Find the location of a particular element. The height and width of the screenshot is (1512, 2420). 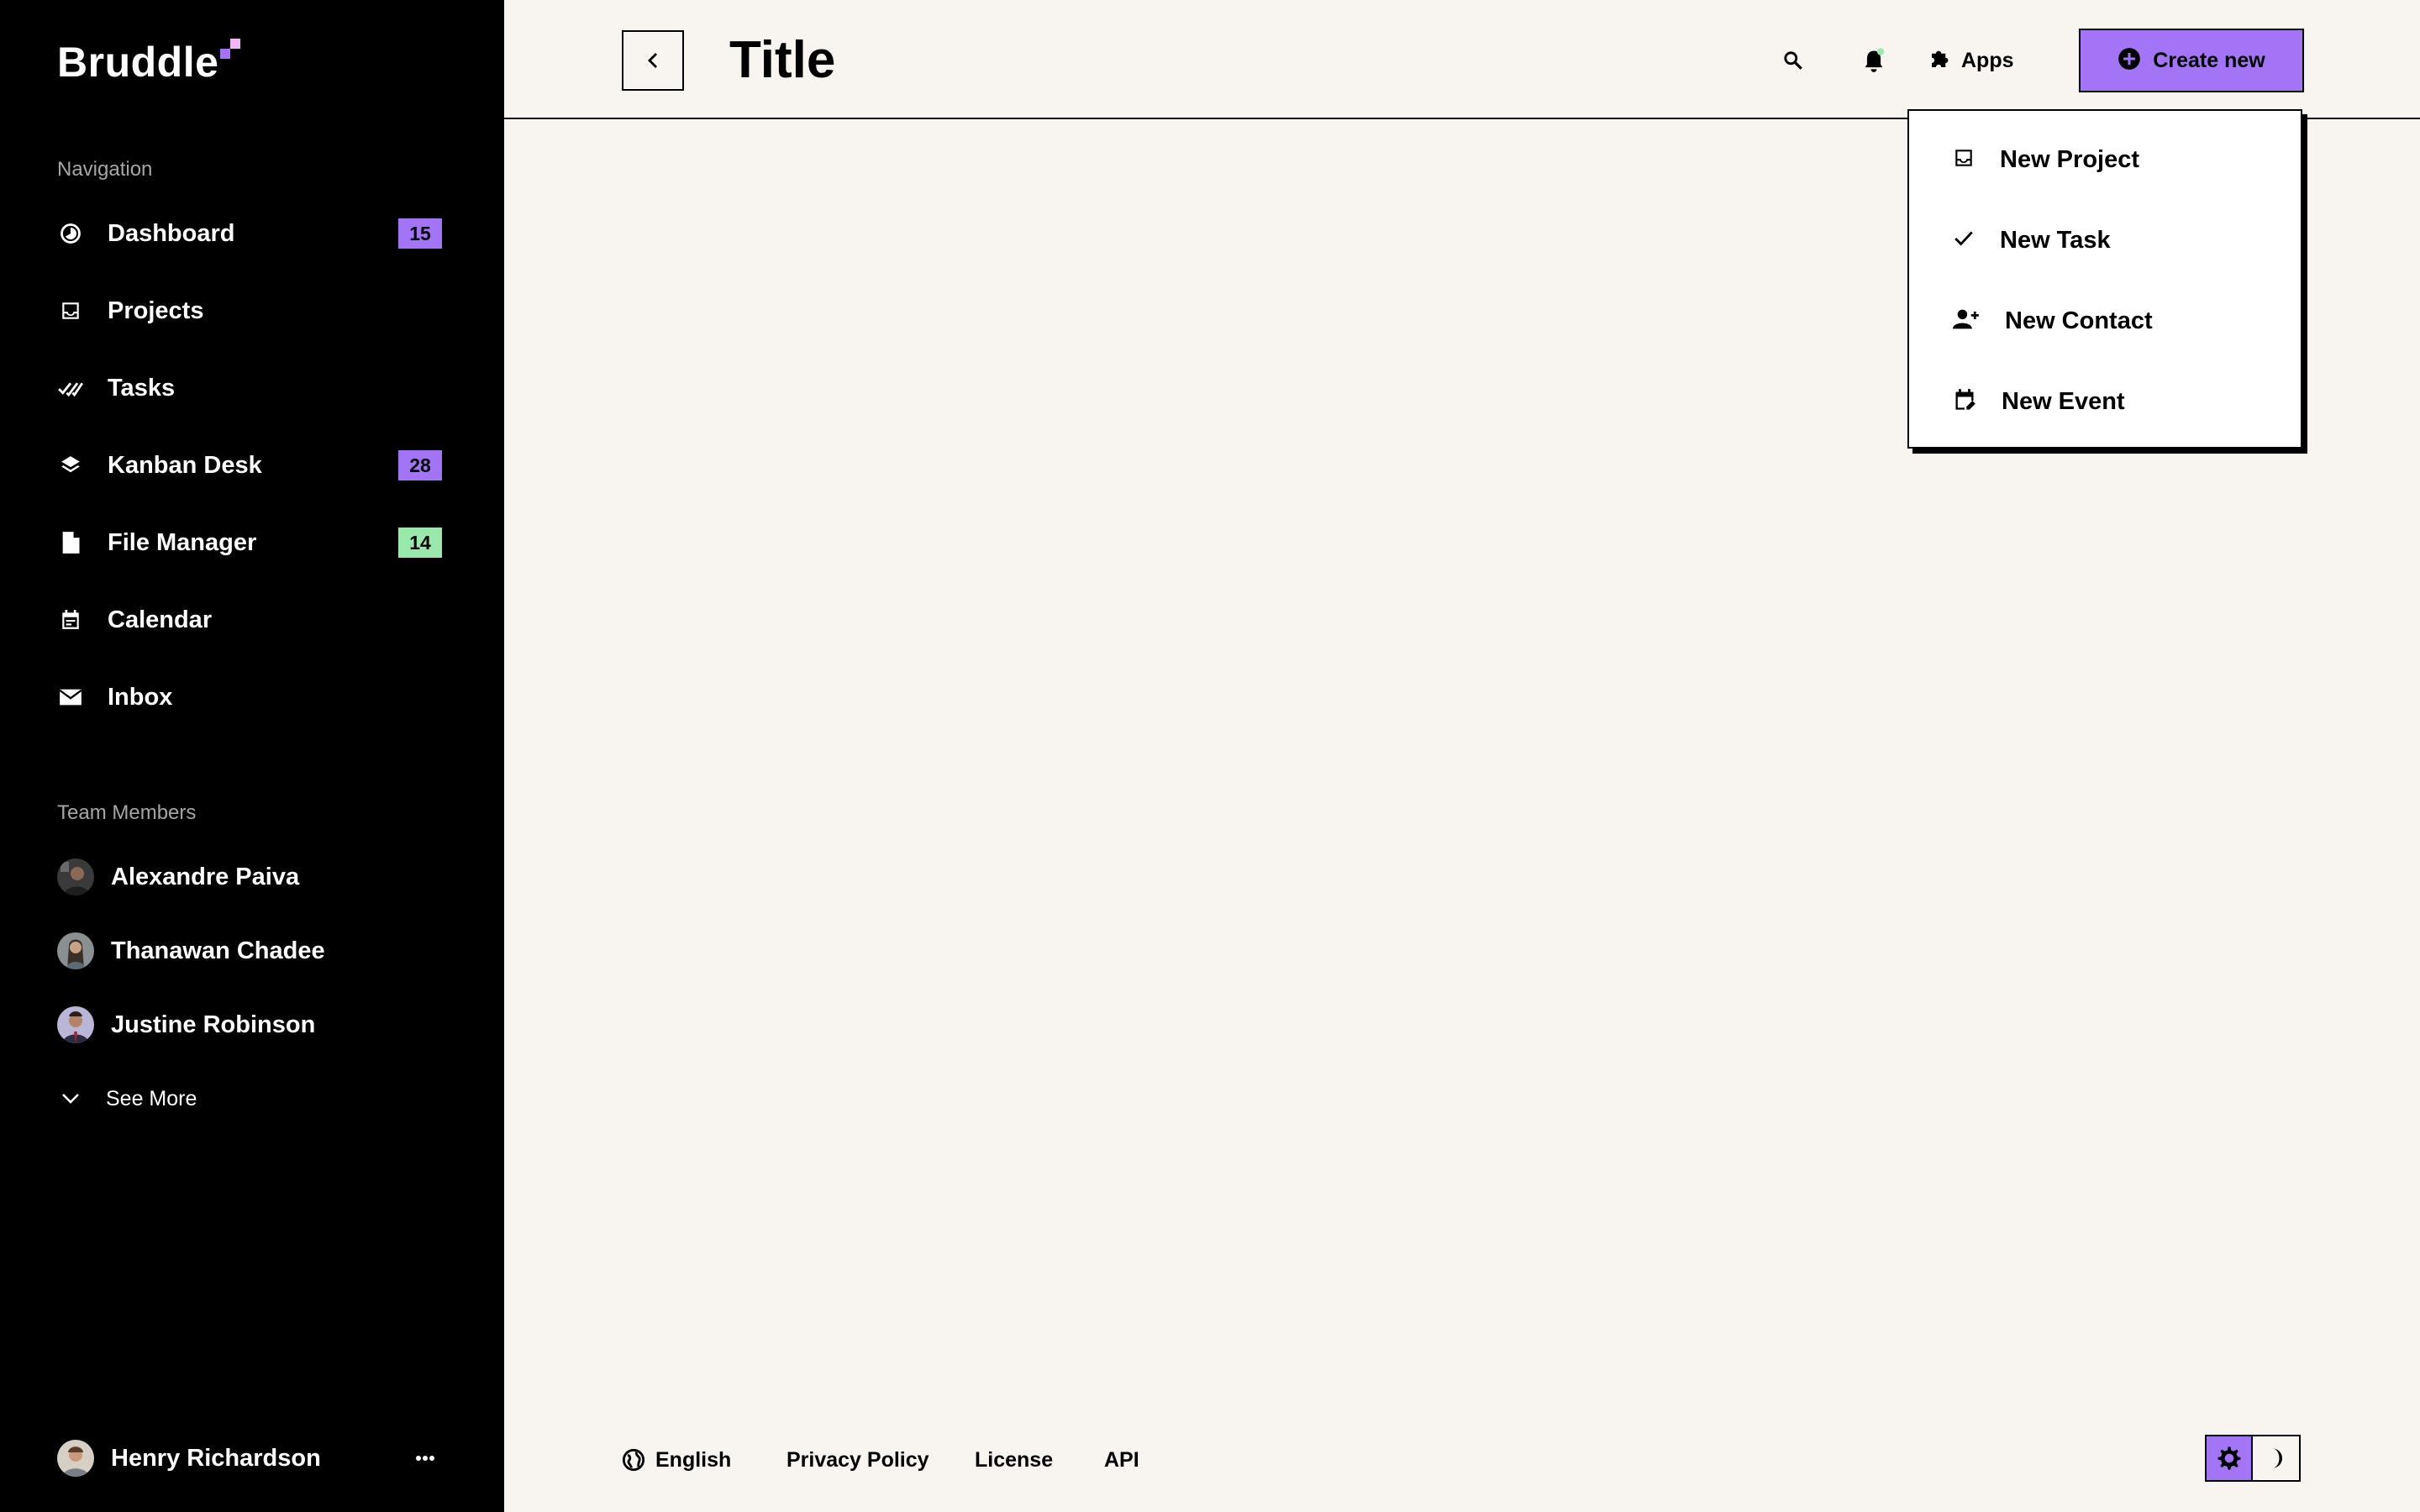

layers-icon is located at coordinates (70, 465).